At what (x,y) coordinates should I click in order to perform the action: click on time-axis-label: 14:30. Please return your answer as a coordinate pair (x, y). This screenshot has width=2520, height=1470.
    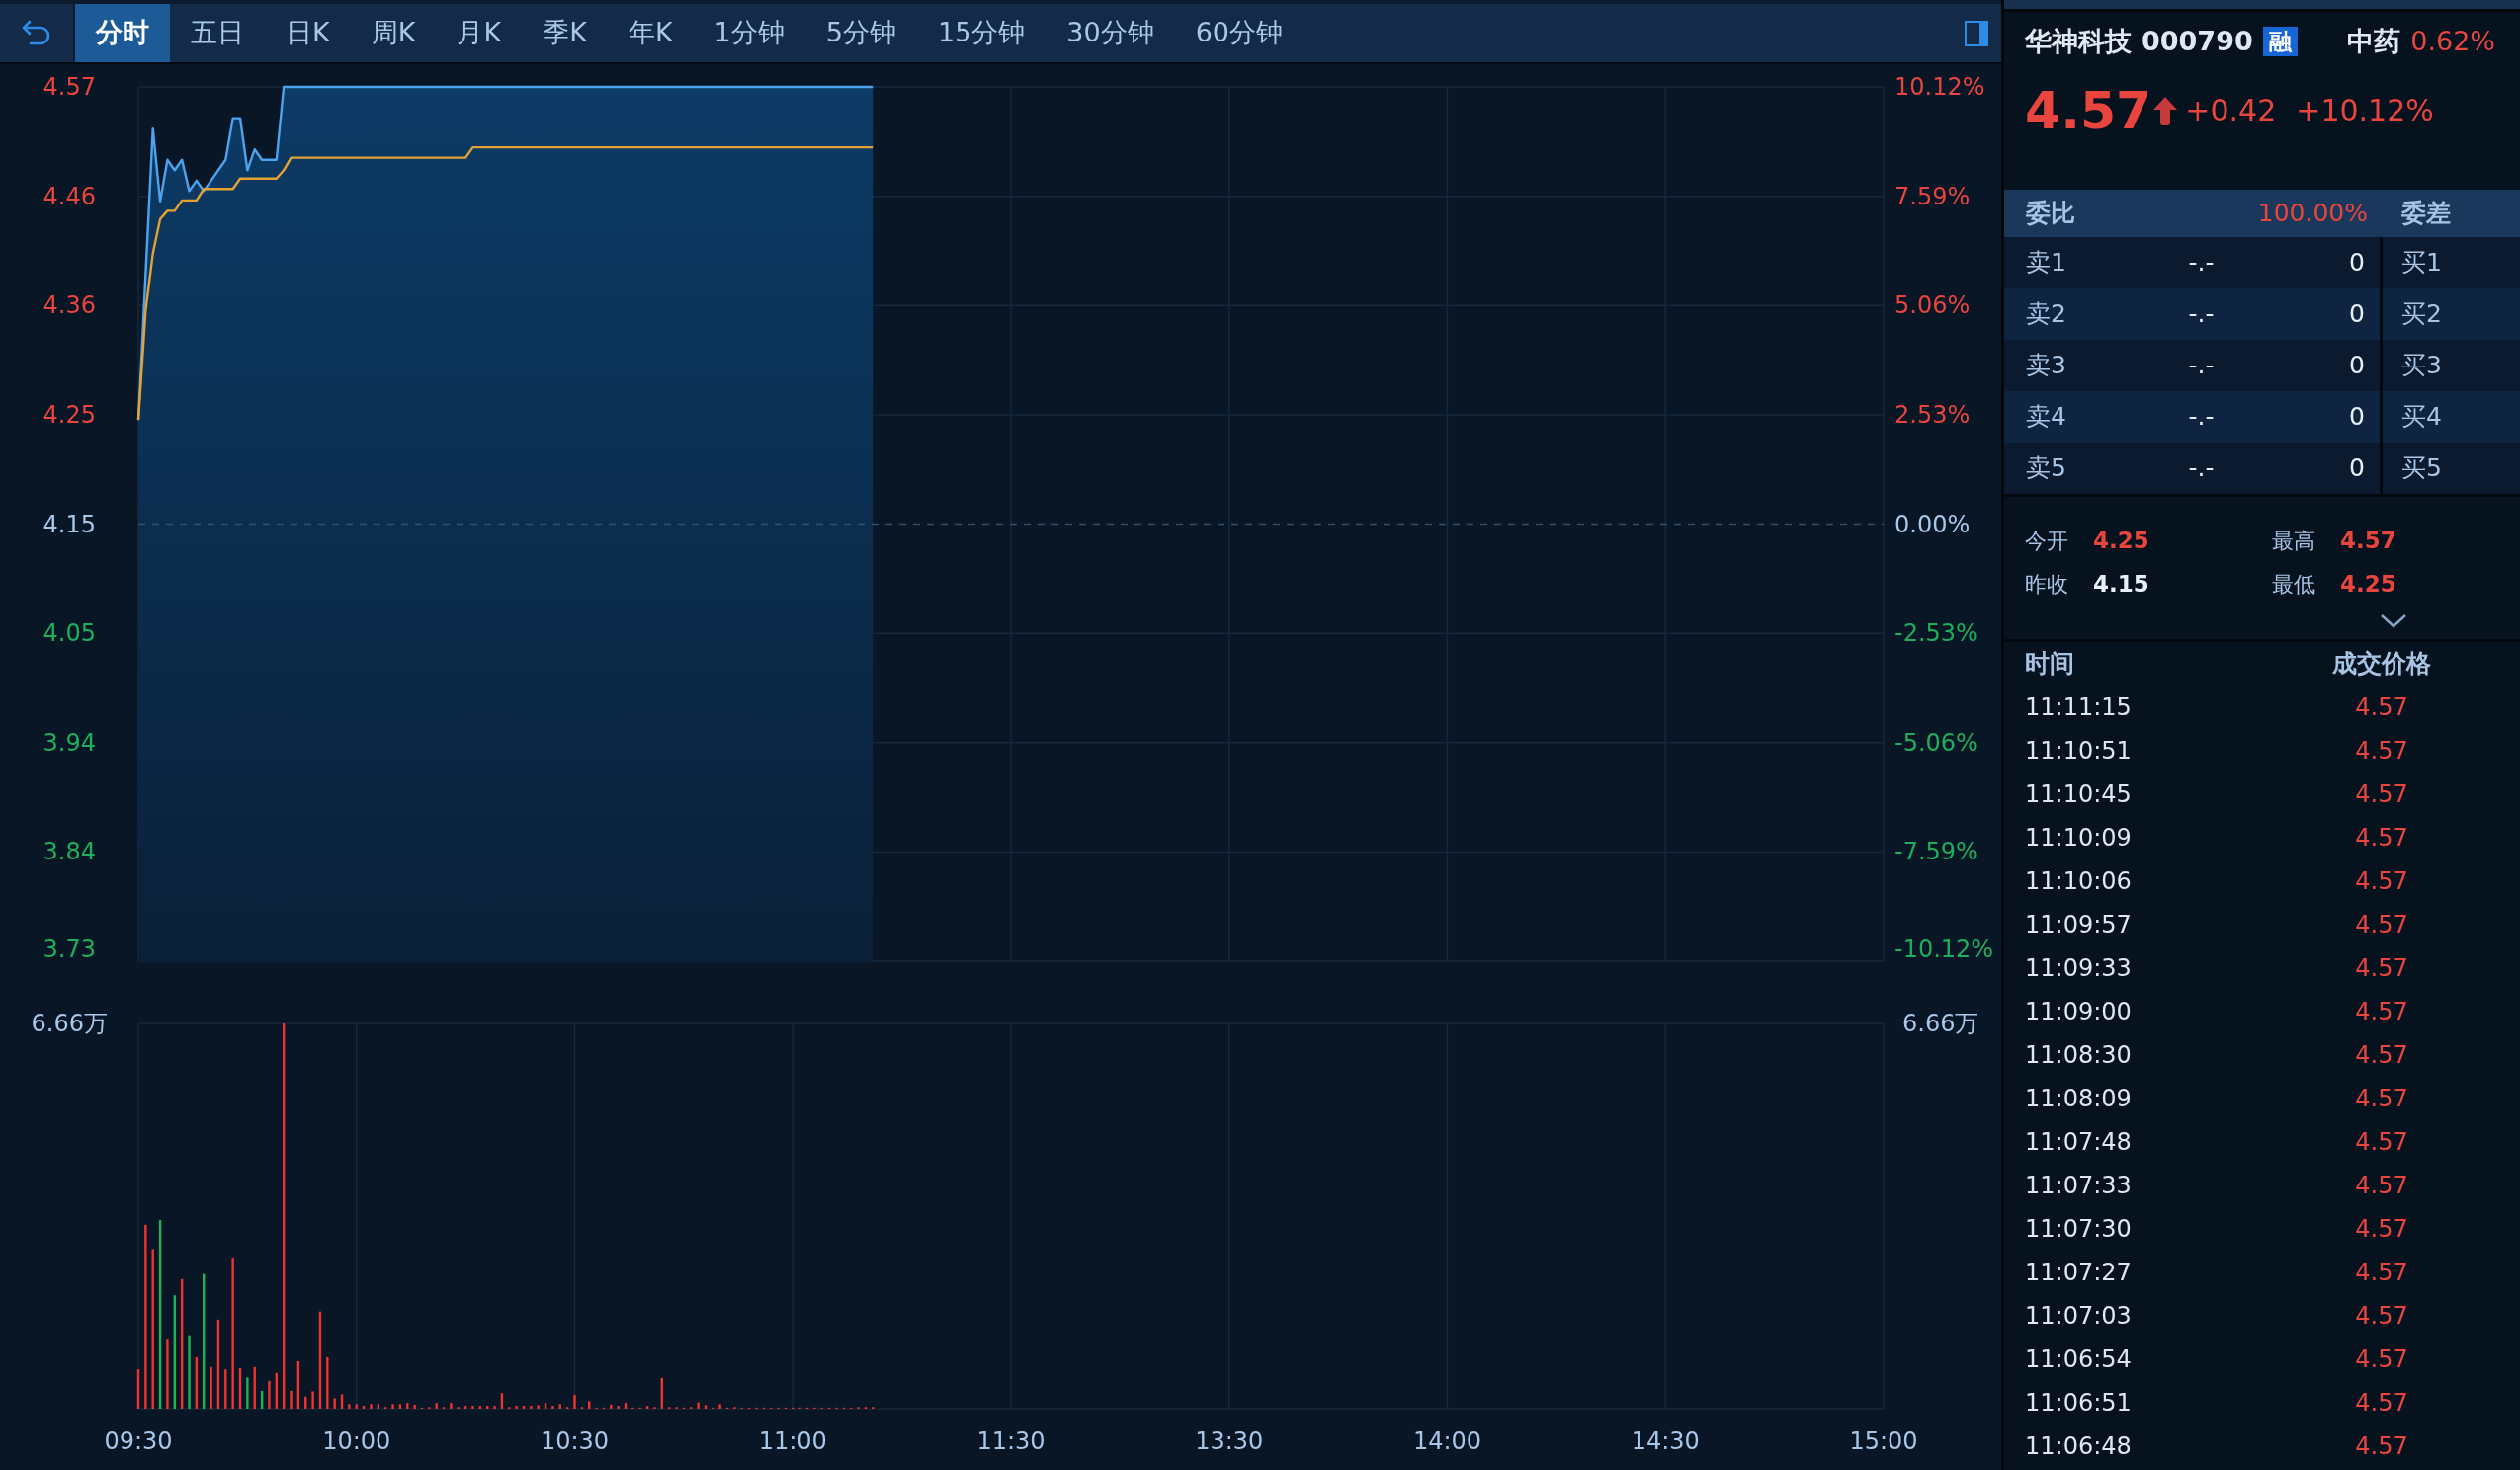
    Looking at the image, I should click on (1665, 1441).